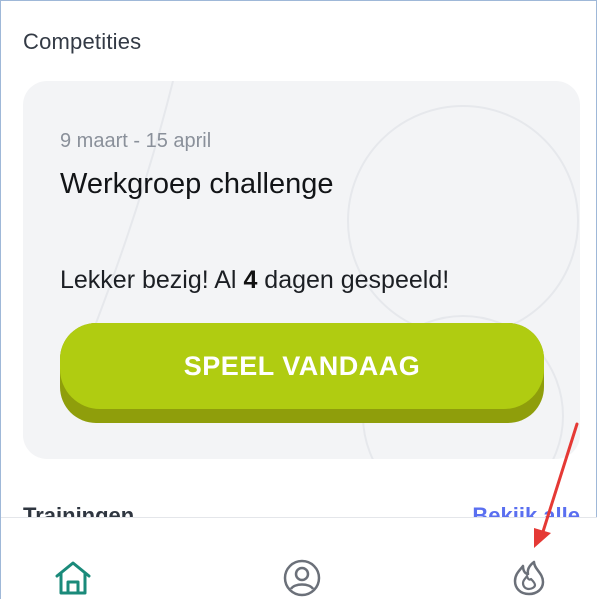 The width and height of the screenshot is (597, 603). Describe the element at coordinates (299, 510) in the screenshot. I see `trainings-section-header: Trainingen Bekijk alle` at that location.